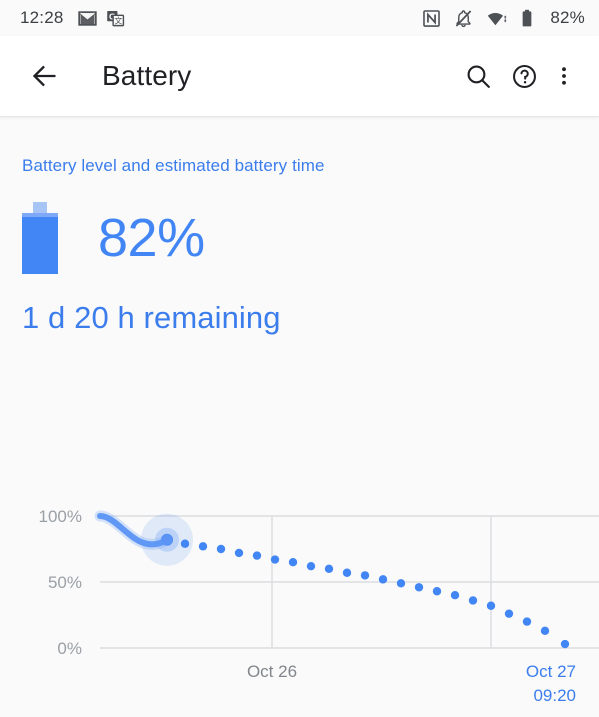 The image size is (599, 717). I want to click on chart-projection-series, so click(375, 594).